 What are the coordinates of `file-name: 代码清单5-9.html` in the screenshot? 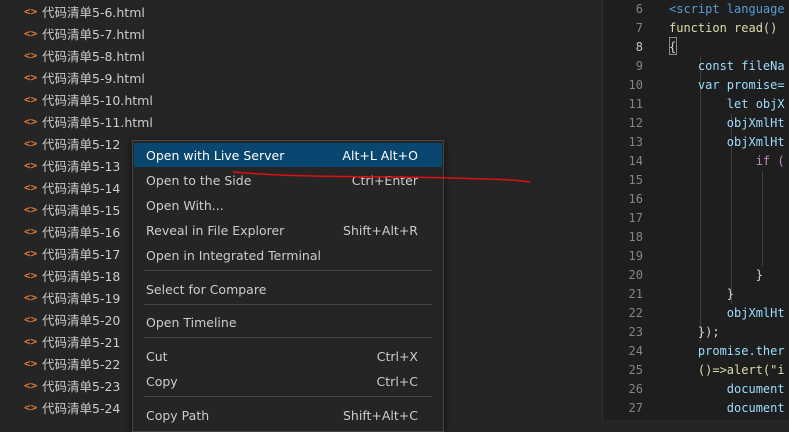 It's located at (93, 78).